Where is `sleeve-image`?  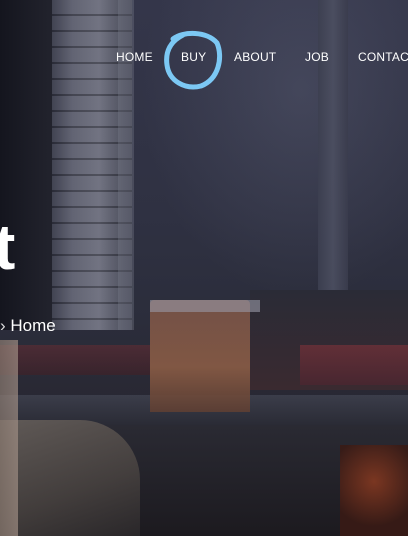 sleeve-image is located at coordinates (9, 438).